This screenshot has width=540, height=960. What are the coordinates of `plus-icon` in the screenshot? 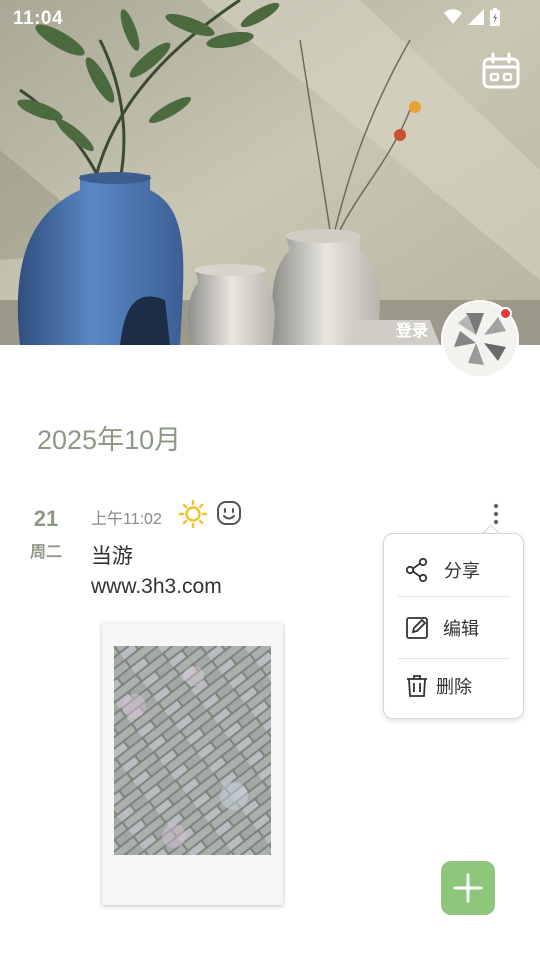 It's located at (468, 888).